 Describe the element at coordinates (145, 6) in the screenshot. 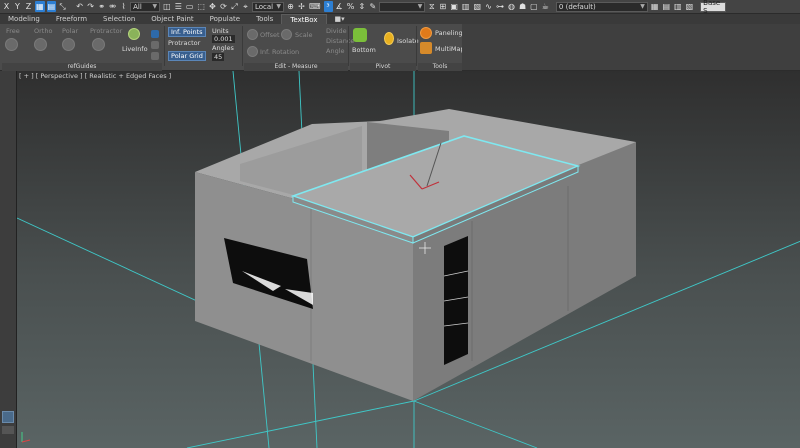

I see `selection-filter-dropdown: All ▼` at that location.